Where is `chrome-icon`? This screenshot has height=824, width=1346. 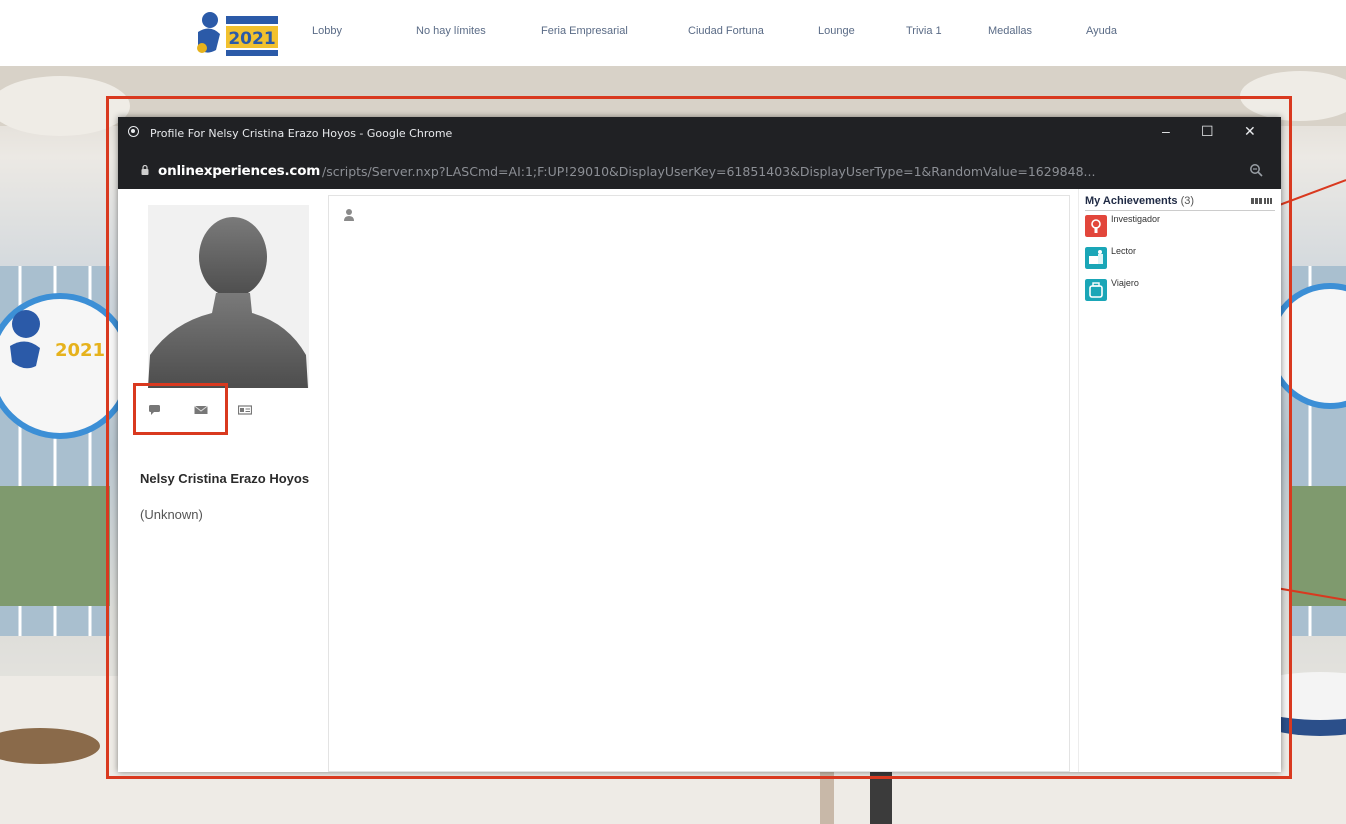 chrome-icon is located at coordinates (133, 131).